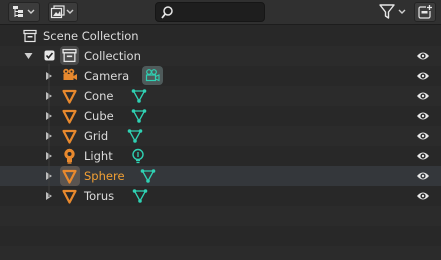 The height and width of the screenshot is (260, 441). Describe the element at coordinates (112, 56) in the screenshot. I see `collection-label: Collection` at that location.